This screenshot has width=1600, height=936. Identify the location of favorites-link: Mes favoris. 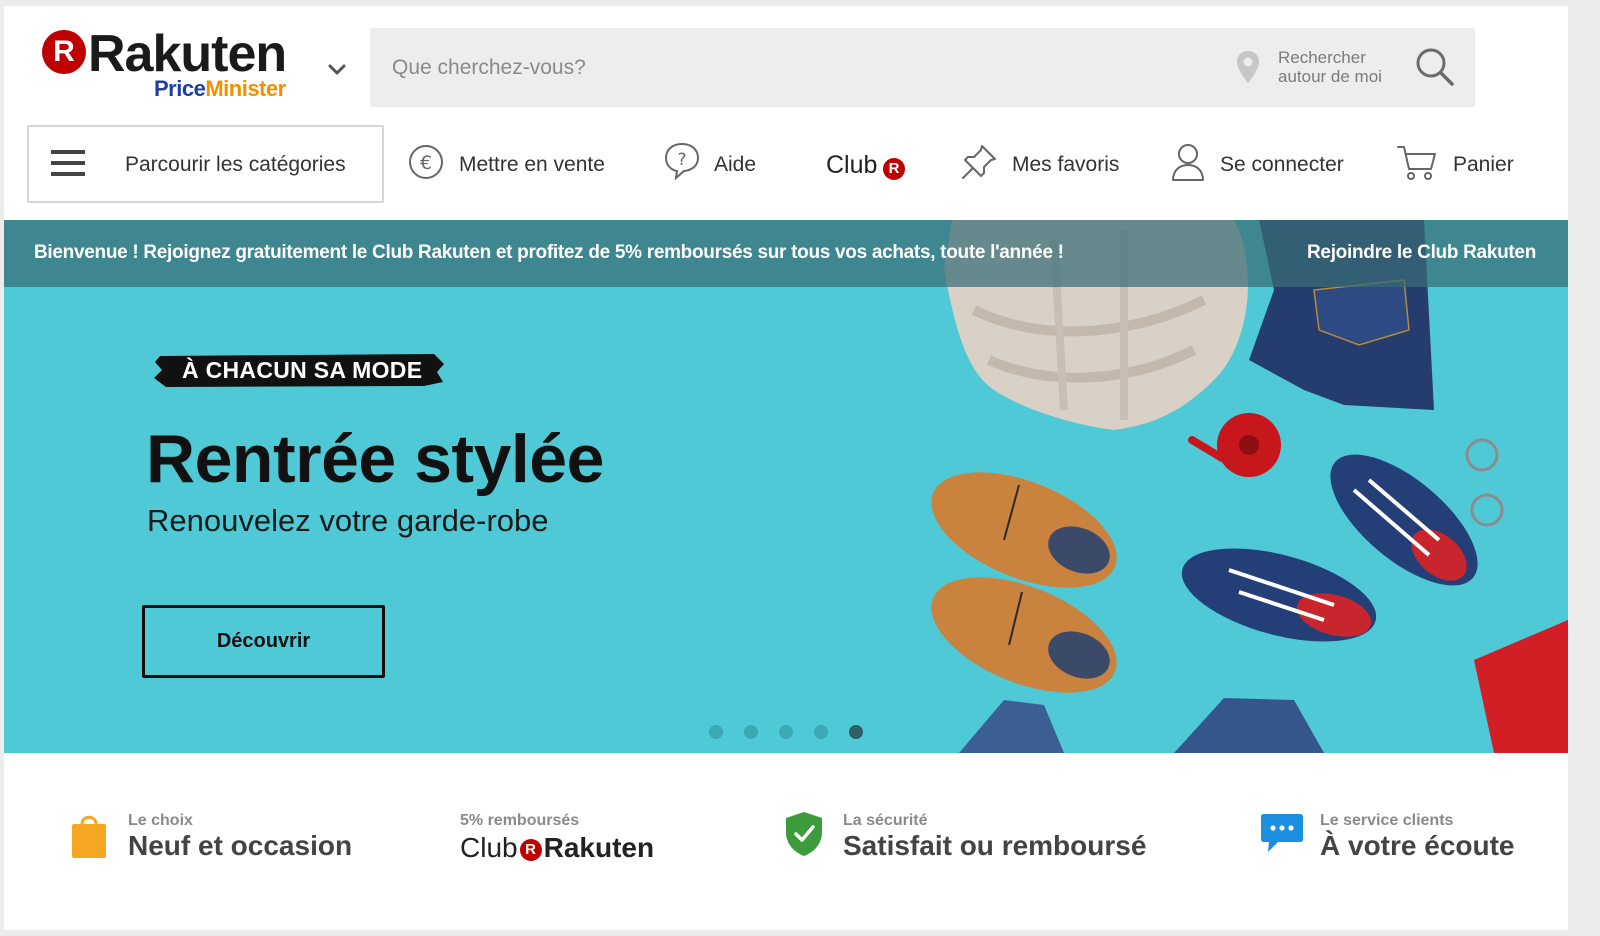
(1045, 164).